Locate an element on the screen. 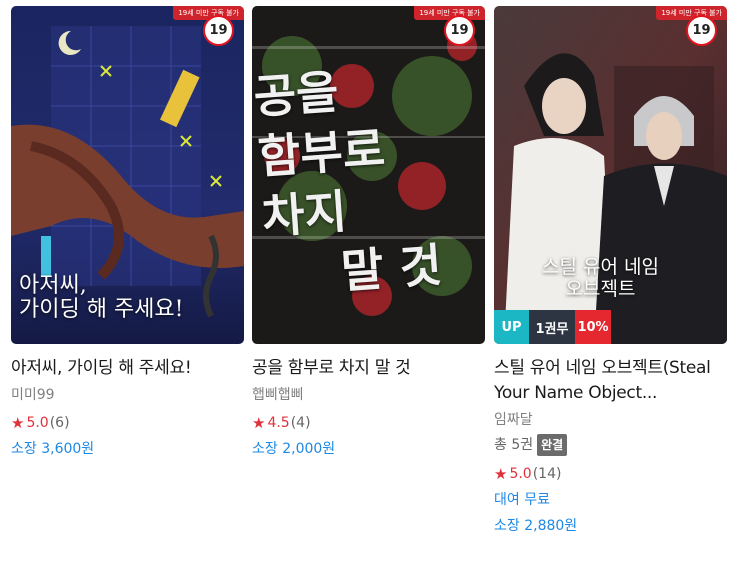 The width and height of the screenshot is (734, 566). book-author: 미미99 is located at coordinates (127, 395).